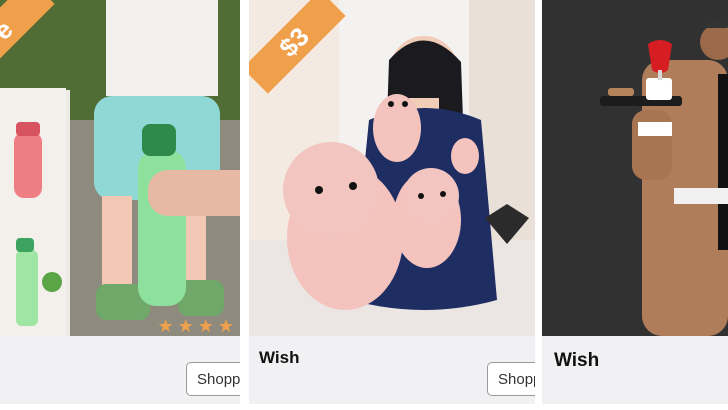 This screenshot has height=410, width=728. I want to click on card-footer: Wish, so click(635, 370).